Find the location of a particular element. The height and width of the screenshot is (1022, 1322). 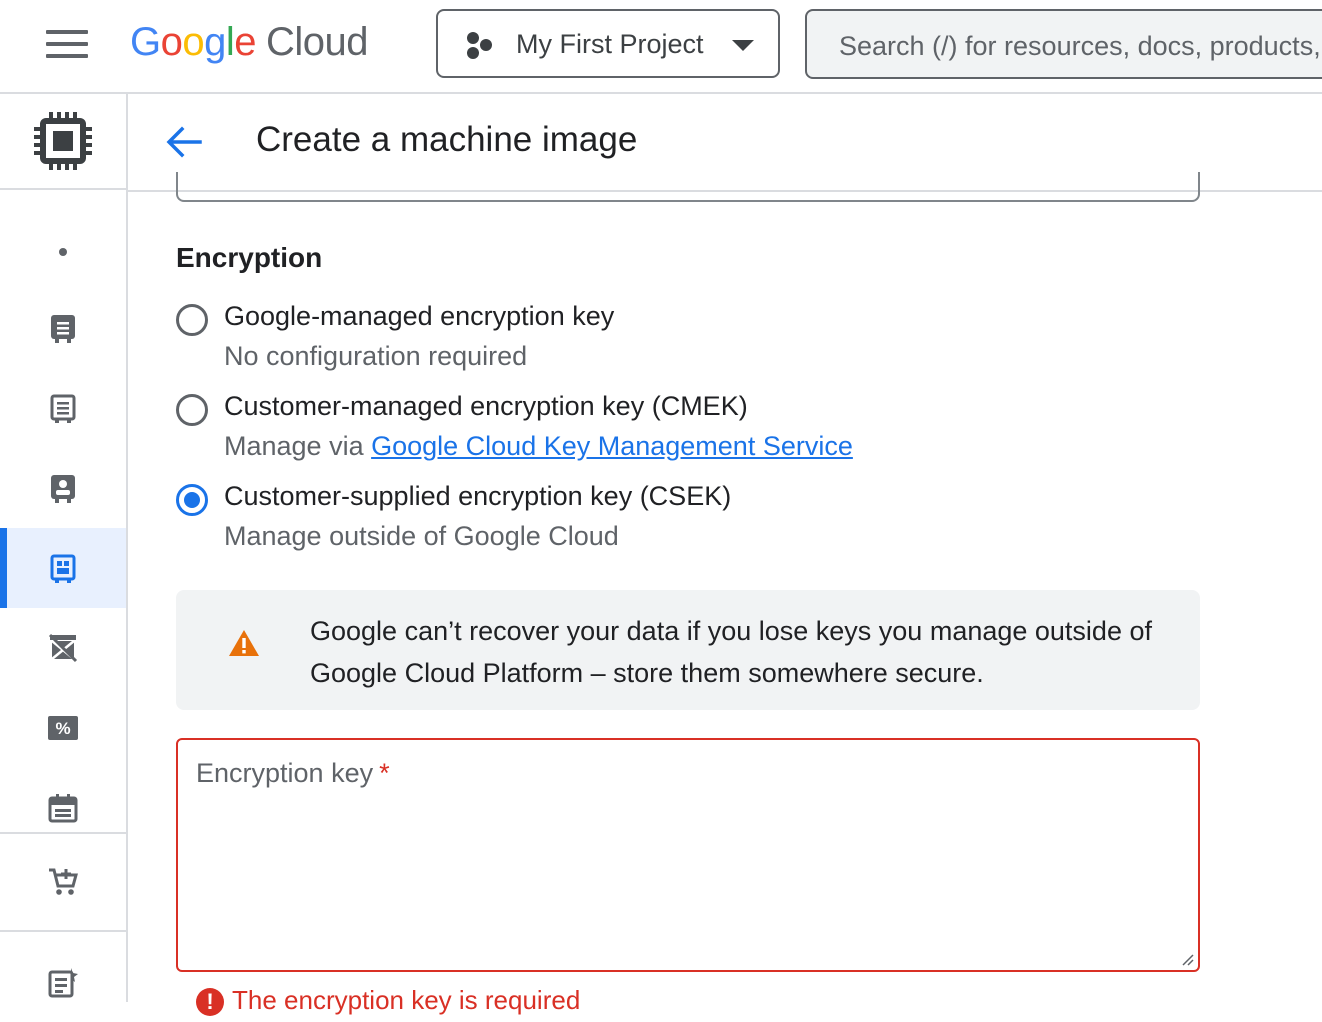

instance-icon is located at coordinates (63, 329).